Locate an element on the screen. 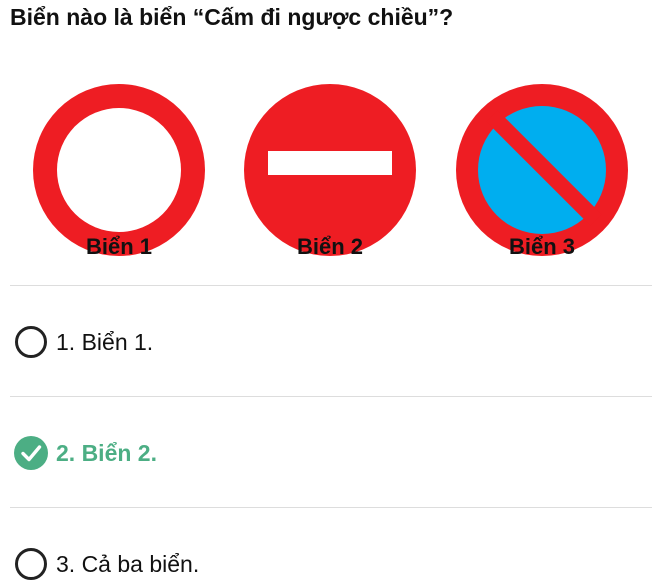 The width and height of the screenshot is (660, 586). check-circle-icon is located at coordinates (31, 453).